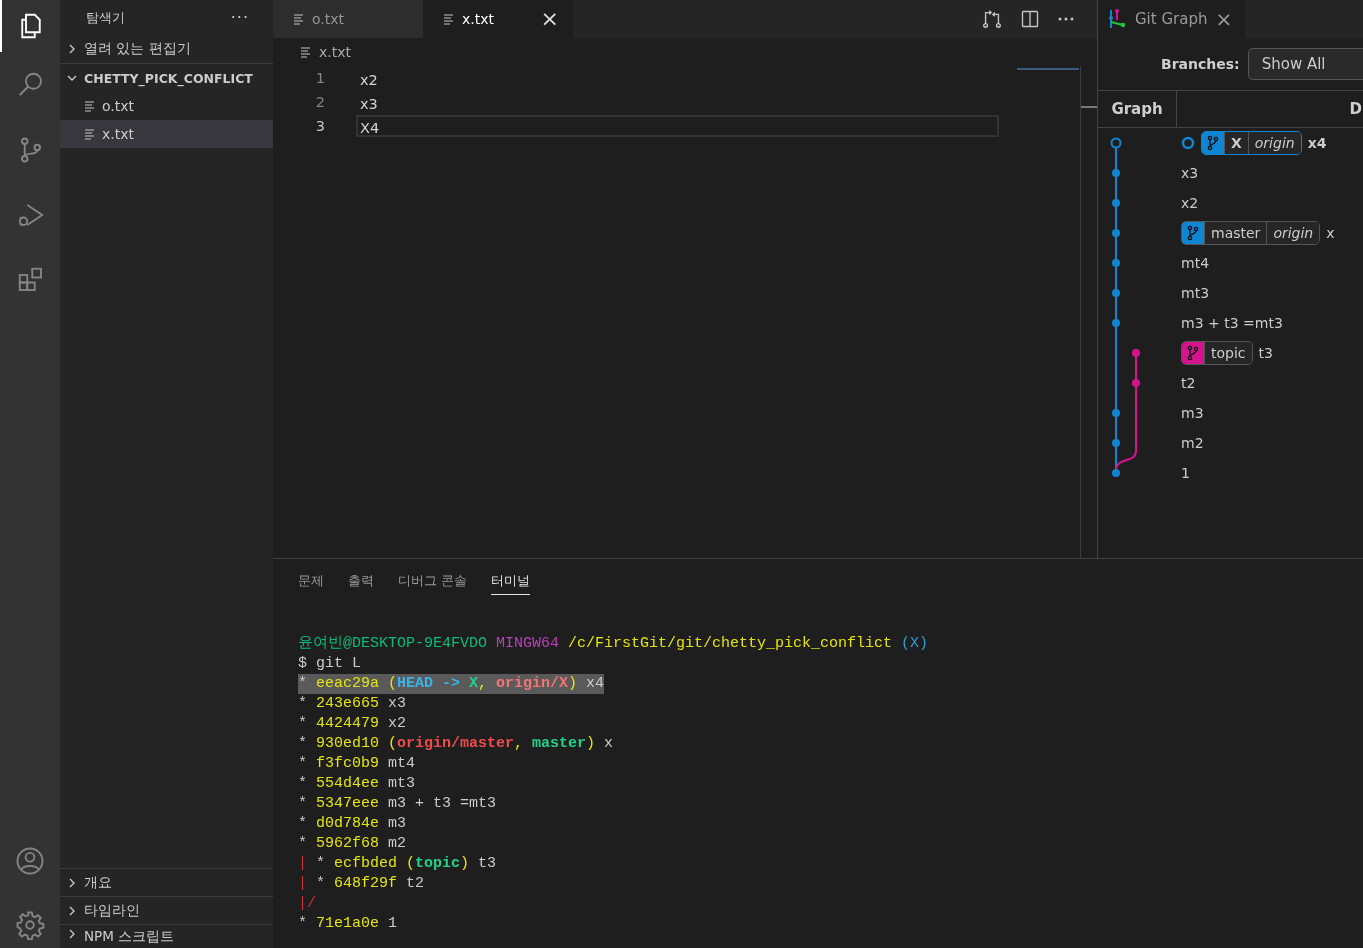 Image resolution: width=1363 pixels, height=948 pixels. What do you see at coordinates (30, 925) in the screenshot?
I see `settings-icon` at bounding box center [30, 925].